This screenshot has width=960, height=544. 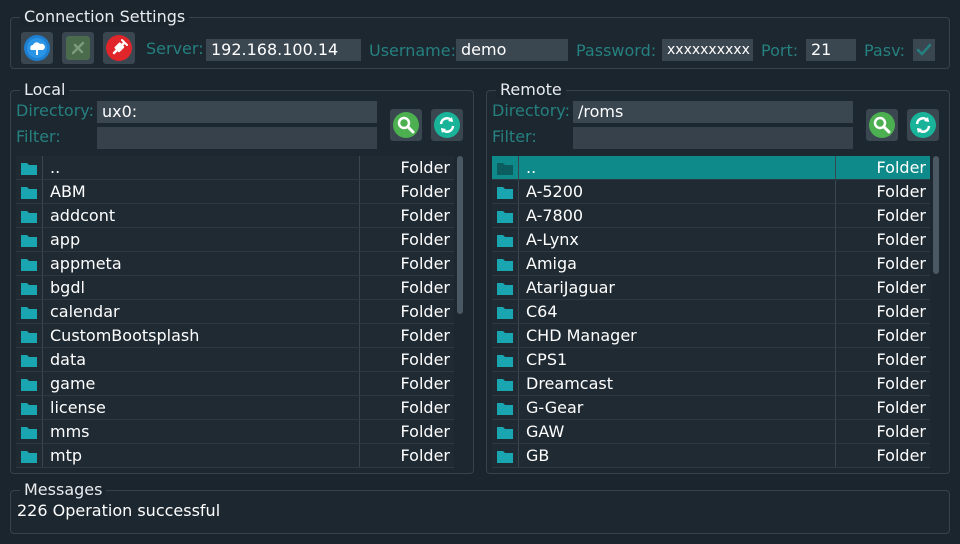 What do you see at coordinates (570, 287) in the screenshot?
I see `file-name: AtariJaguar` at bounding box center [570, 287].